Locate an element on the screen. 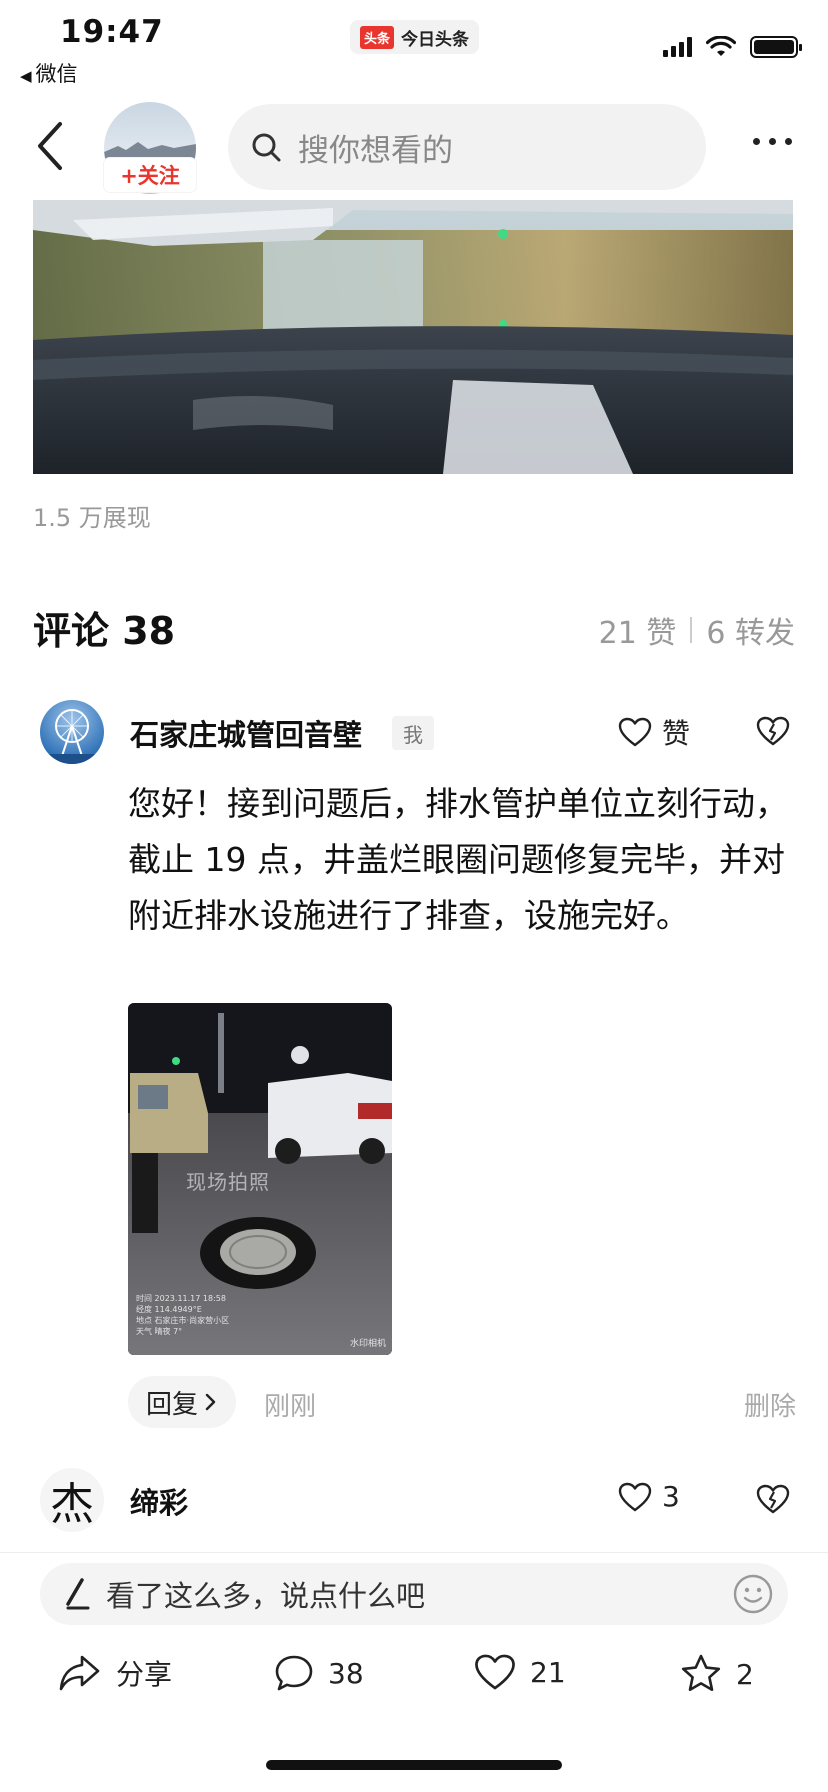 The width and height of the screenshot is (828, 1792). watermark-brand: 水印相机 is located at coordinates (367, 1344).